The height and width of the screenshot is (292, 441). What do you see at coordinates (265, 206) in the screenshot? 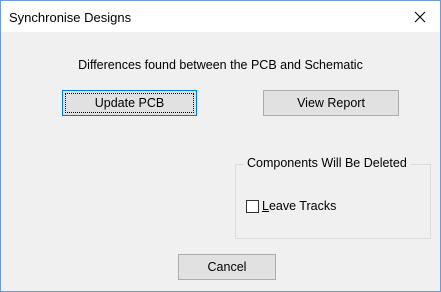
I see `leave-tracks-mnemonic: L` at bounding box center [265, 206].